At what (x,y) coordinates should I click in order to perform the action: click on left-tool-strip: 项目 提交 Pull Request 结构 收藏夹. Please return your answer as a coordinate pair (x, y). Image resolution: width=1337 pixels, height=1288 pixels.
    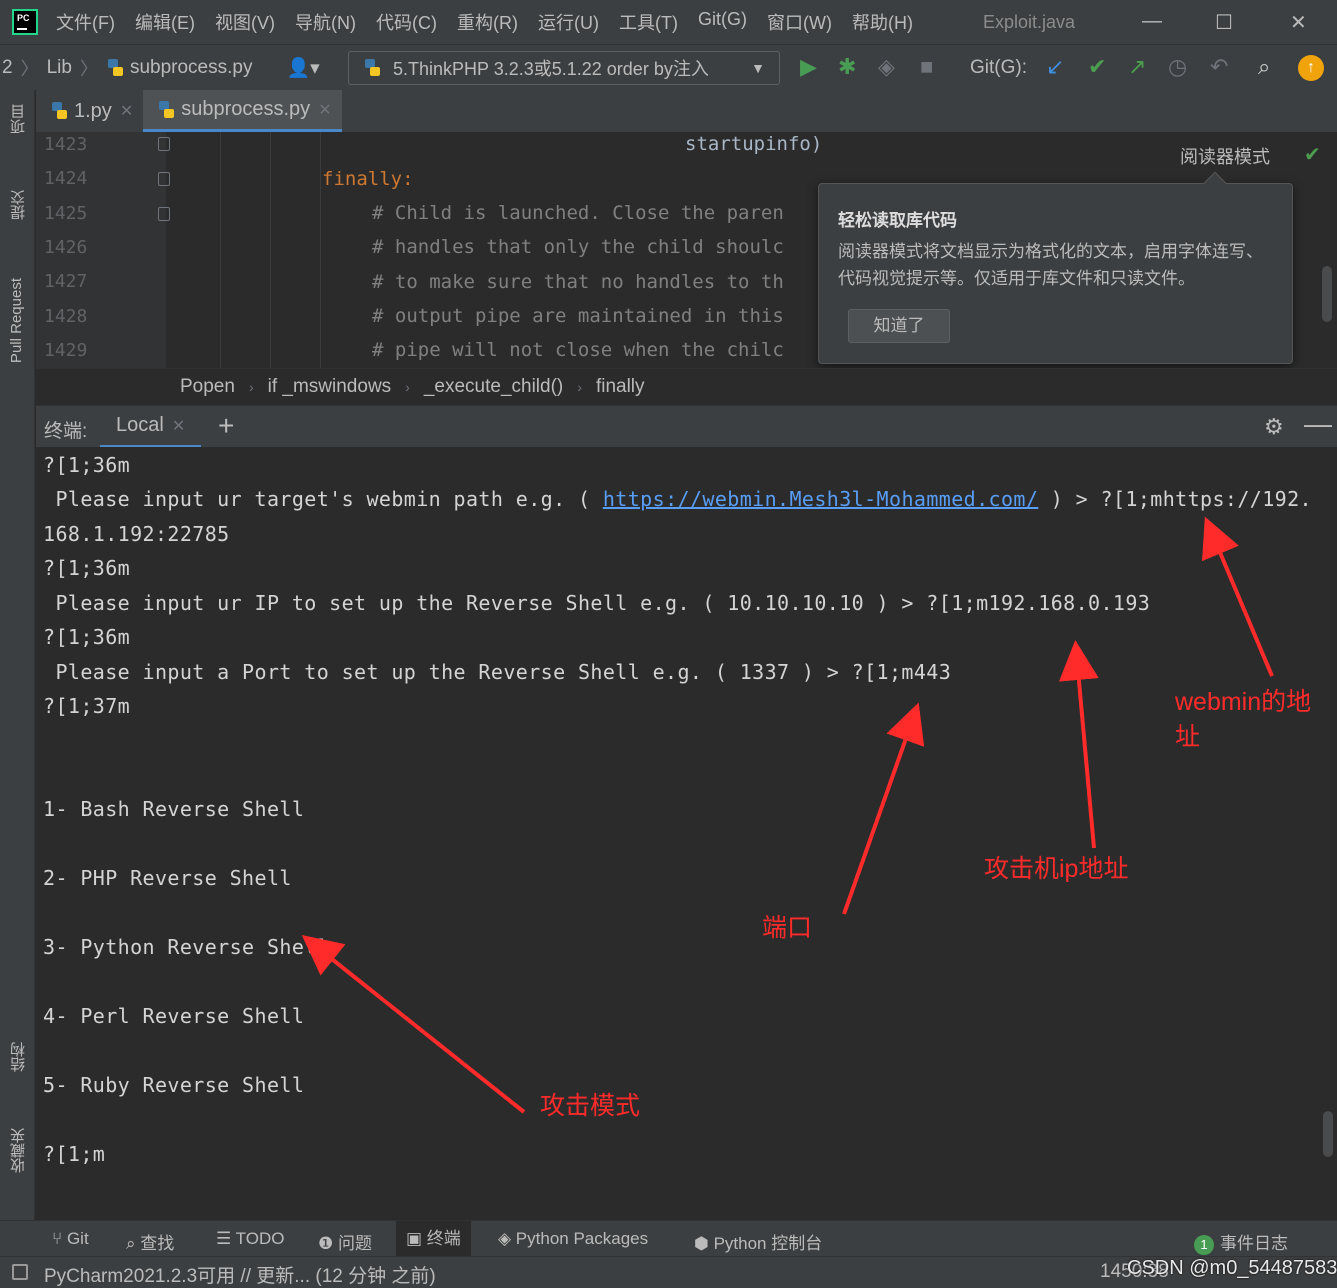
    Looking at the image, I should click on (17, 655).